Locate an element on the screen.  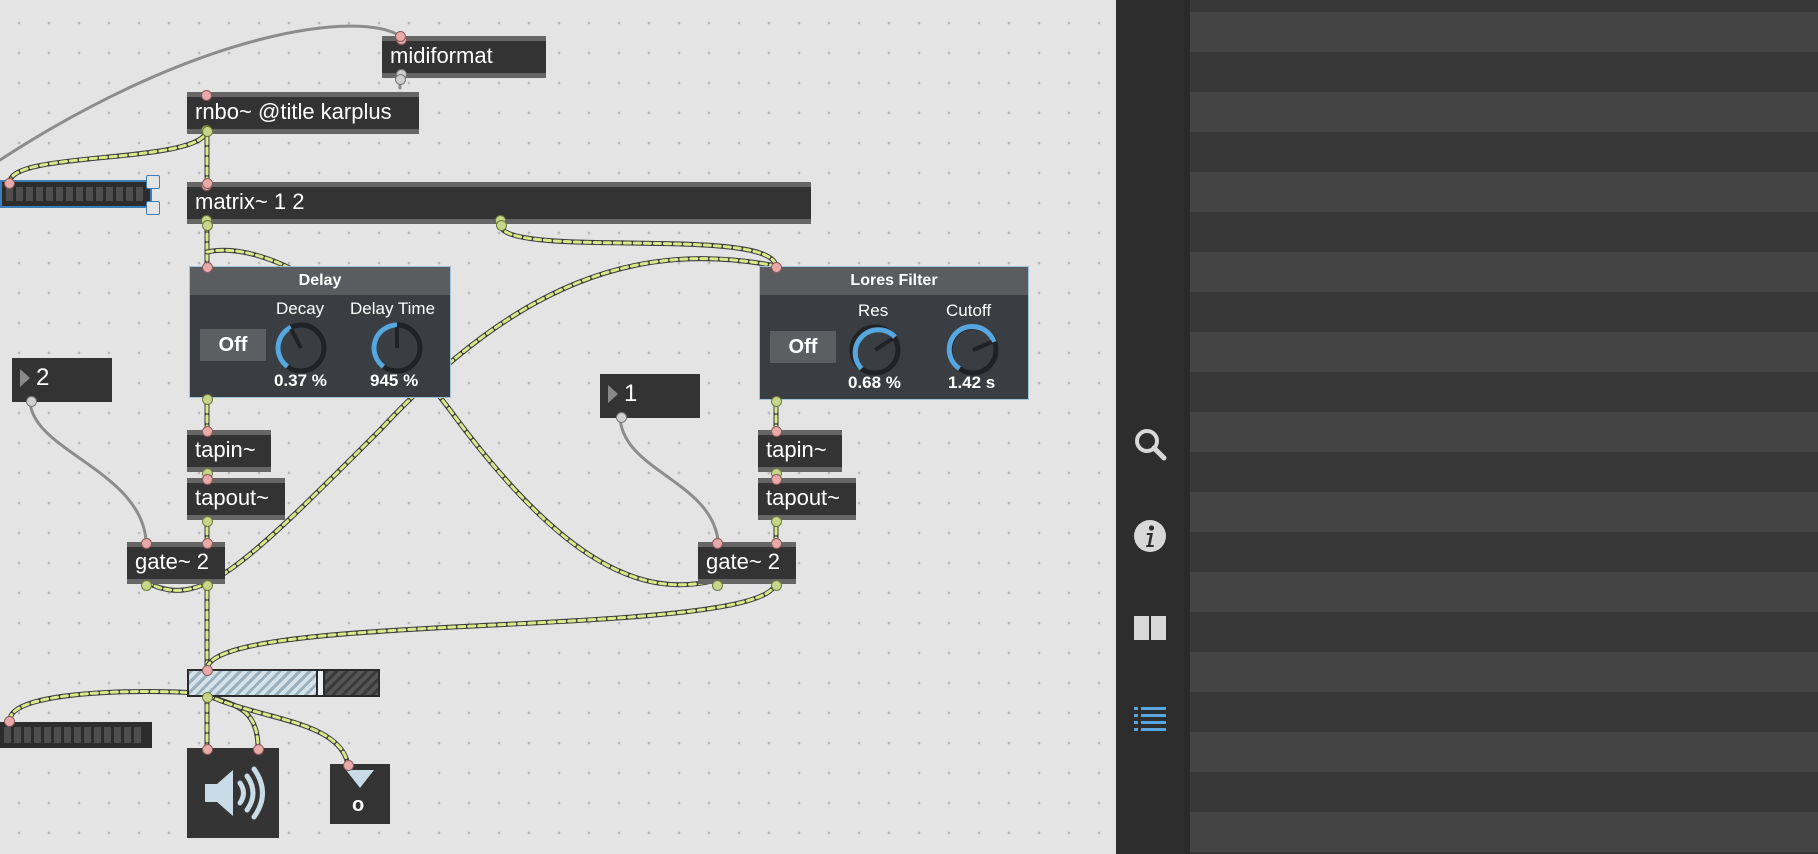
list-icon is located at coordinates (1150, 719).